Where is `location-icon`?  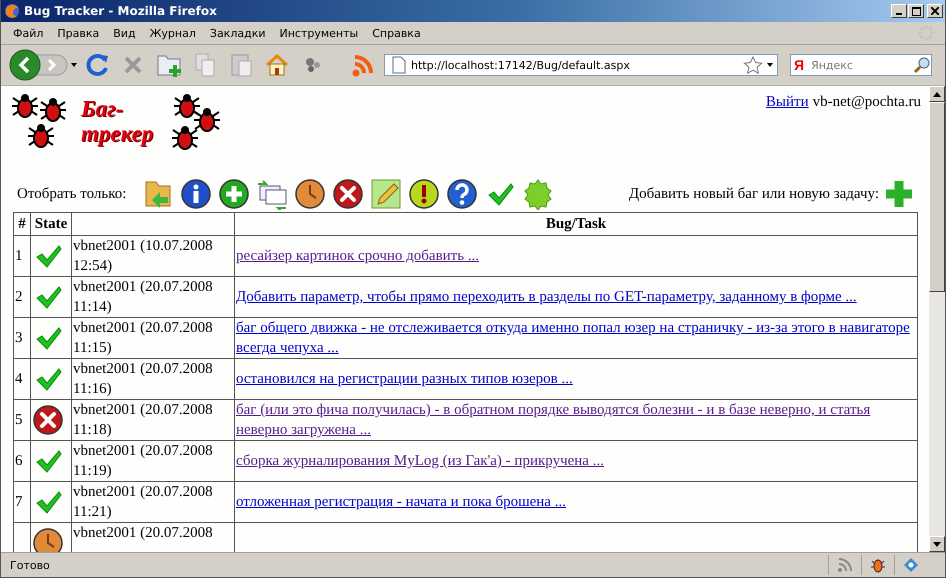 location-icon is located at coordinates (911, 565).